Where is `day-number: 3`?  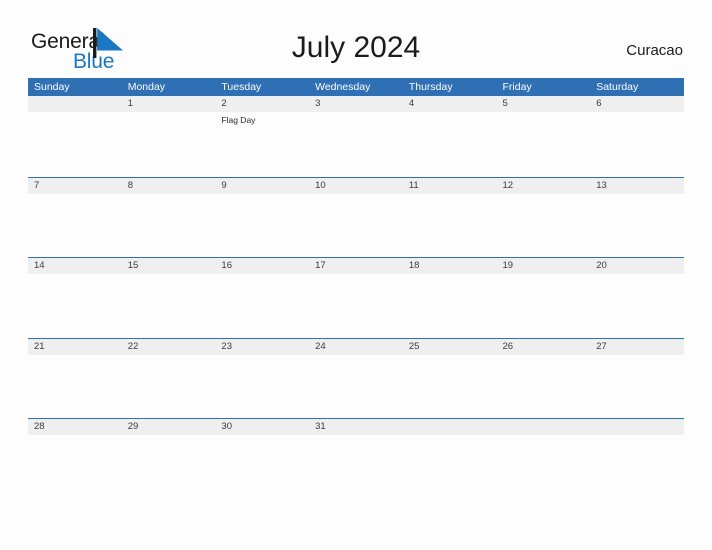
day-number: 3 is located at coordinates (356, 104).